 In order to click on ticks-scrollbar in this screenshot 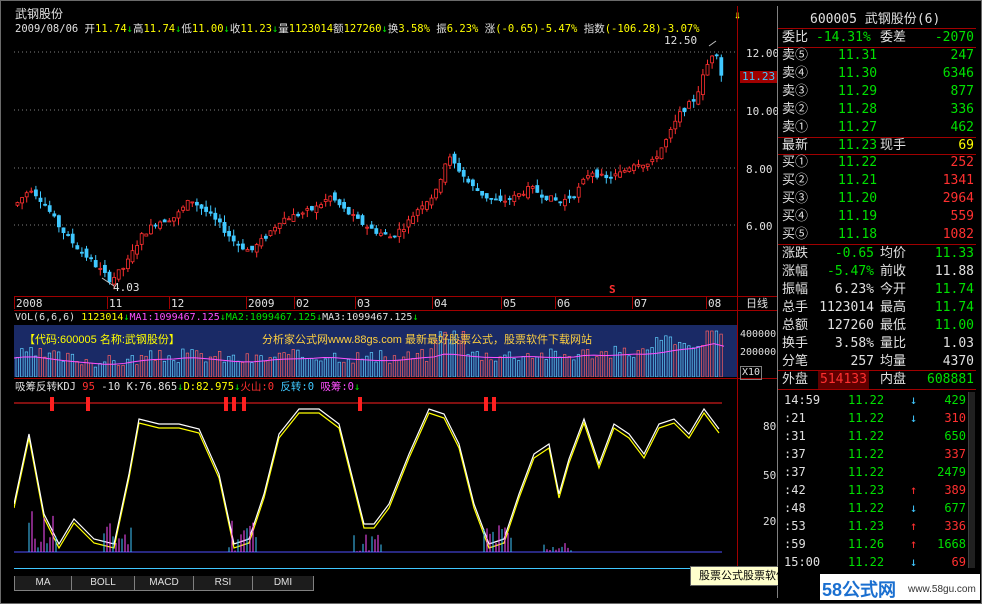, I will do `click(971, 480)`.